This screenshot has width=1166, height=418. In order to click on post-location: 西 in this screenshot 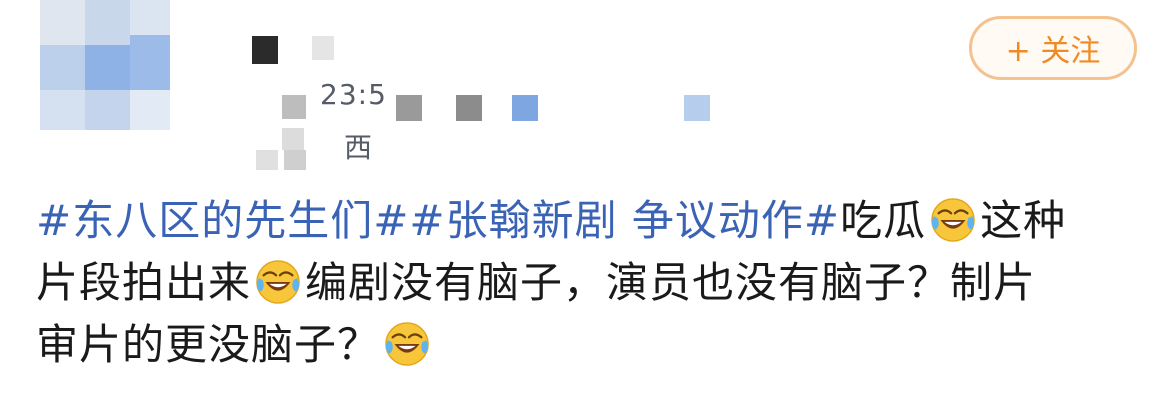, I will do `click(359, 147)`.